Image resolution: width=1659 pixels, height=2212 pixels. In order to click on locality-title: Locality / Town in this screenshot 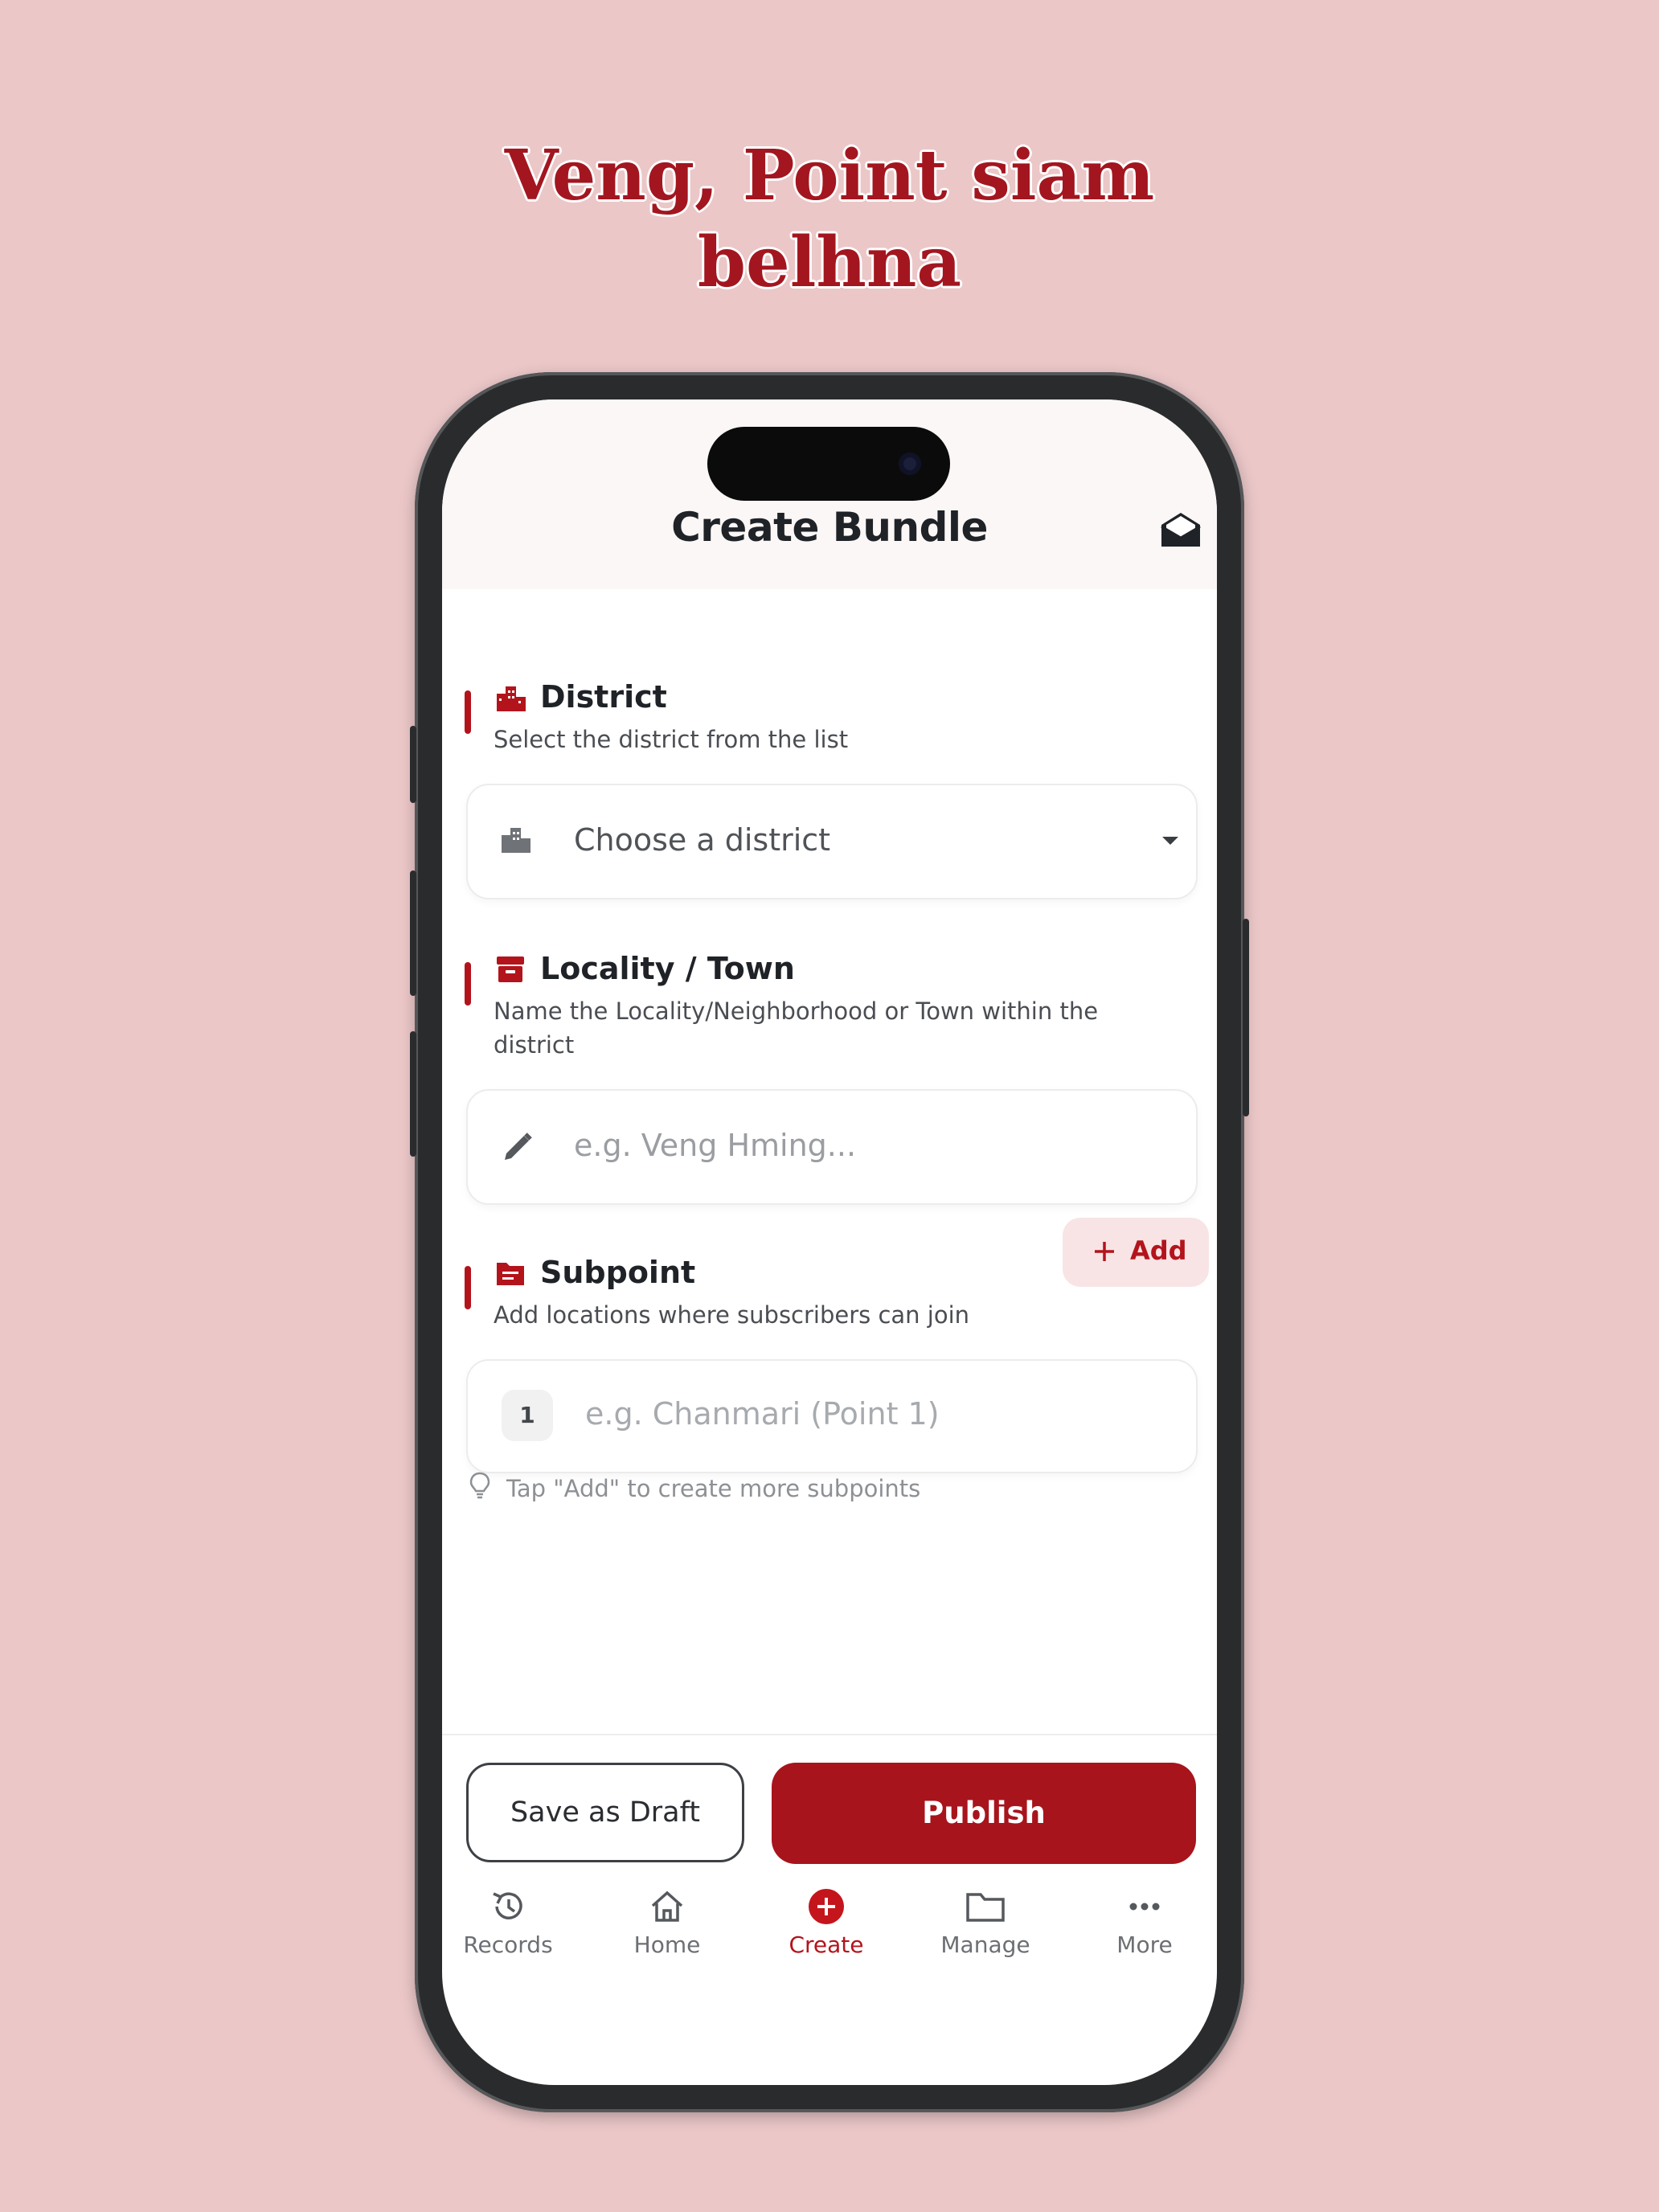, I will do `click(667, 969)`.